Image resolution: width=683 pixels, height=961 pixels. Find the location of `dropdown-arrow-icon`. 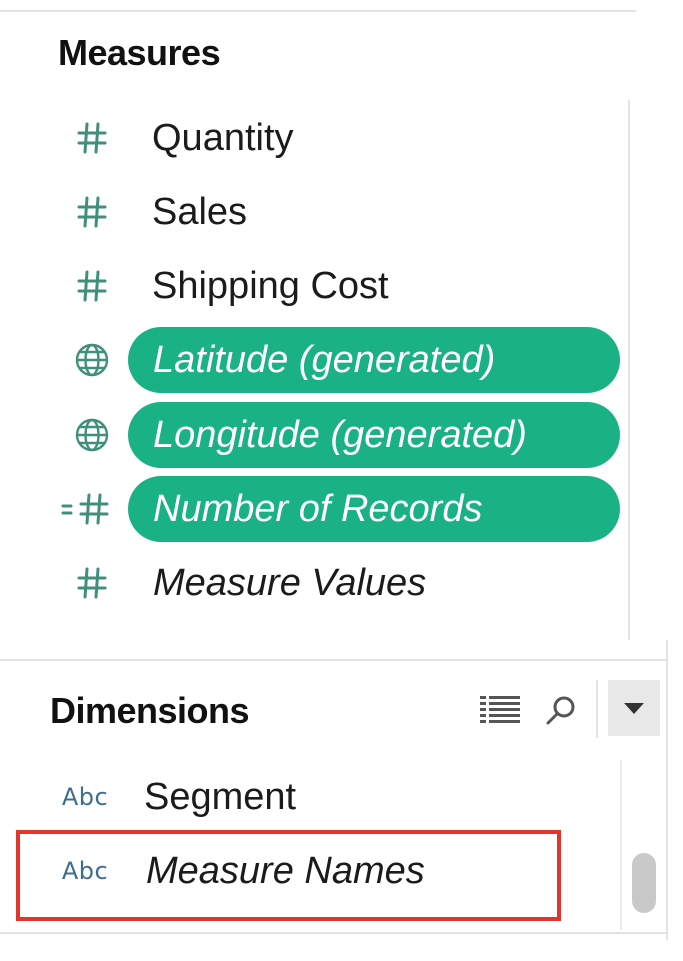

dropdown-arrow-icon is located at coordinates (634, 708).